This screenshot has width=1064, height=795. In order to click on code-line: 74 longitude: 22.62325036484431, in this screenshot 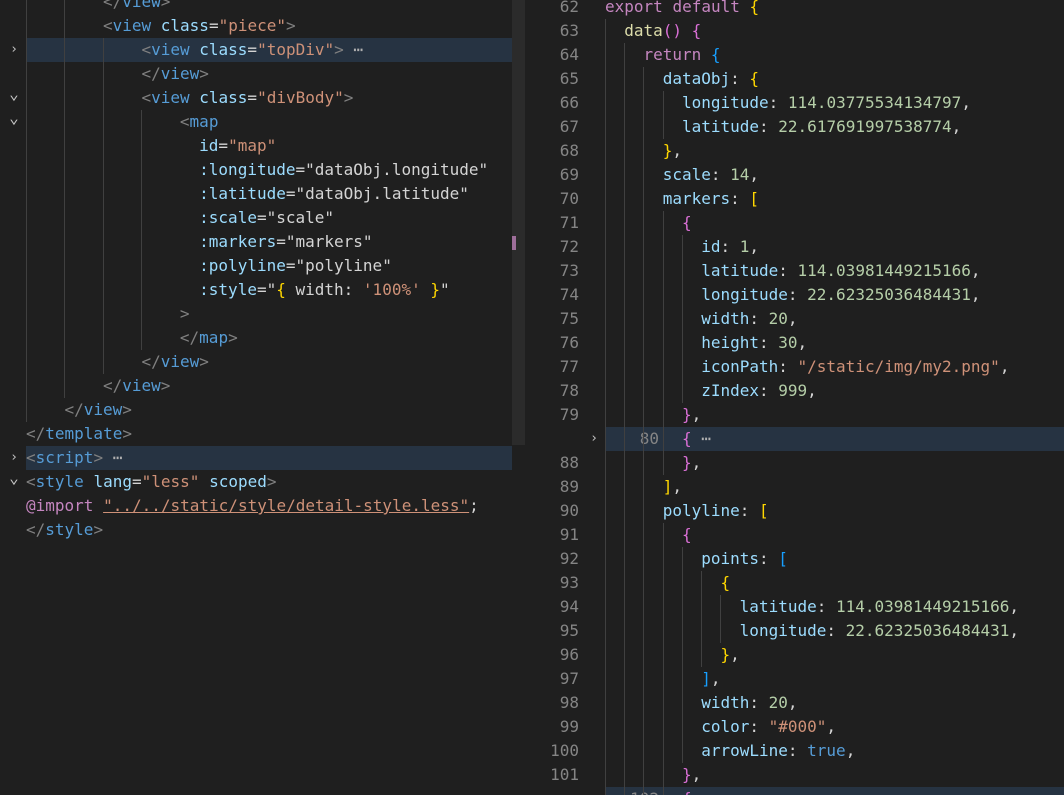, I will do `click(794, 295)`.